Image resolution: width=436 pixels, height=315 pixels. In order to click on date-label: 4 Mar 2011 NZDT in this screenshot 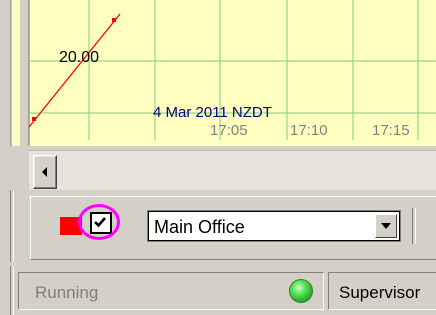, I will do `click(212, 112)`.